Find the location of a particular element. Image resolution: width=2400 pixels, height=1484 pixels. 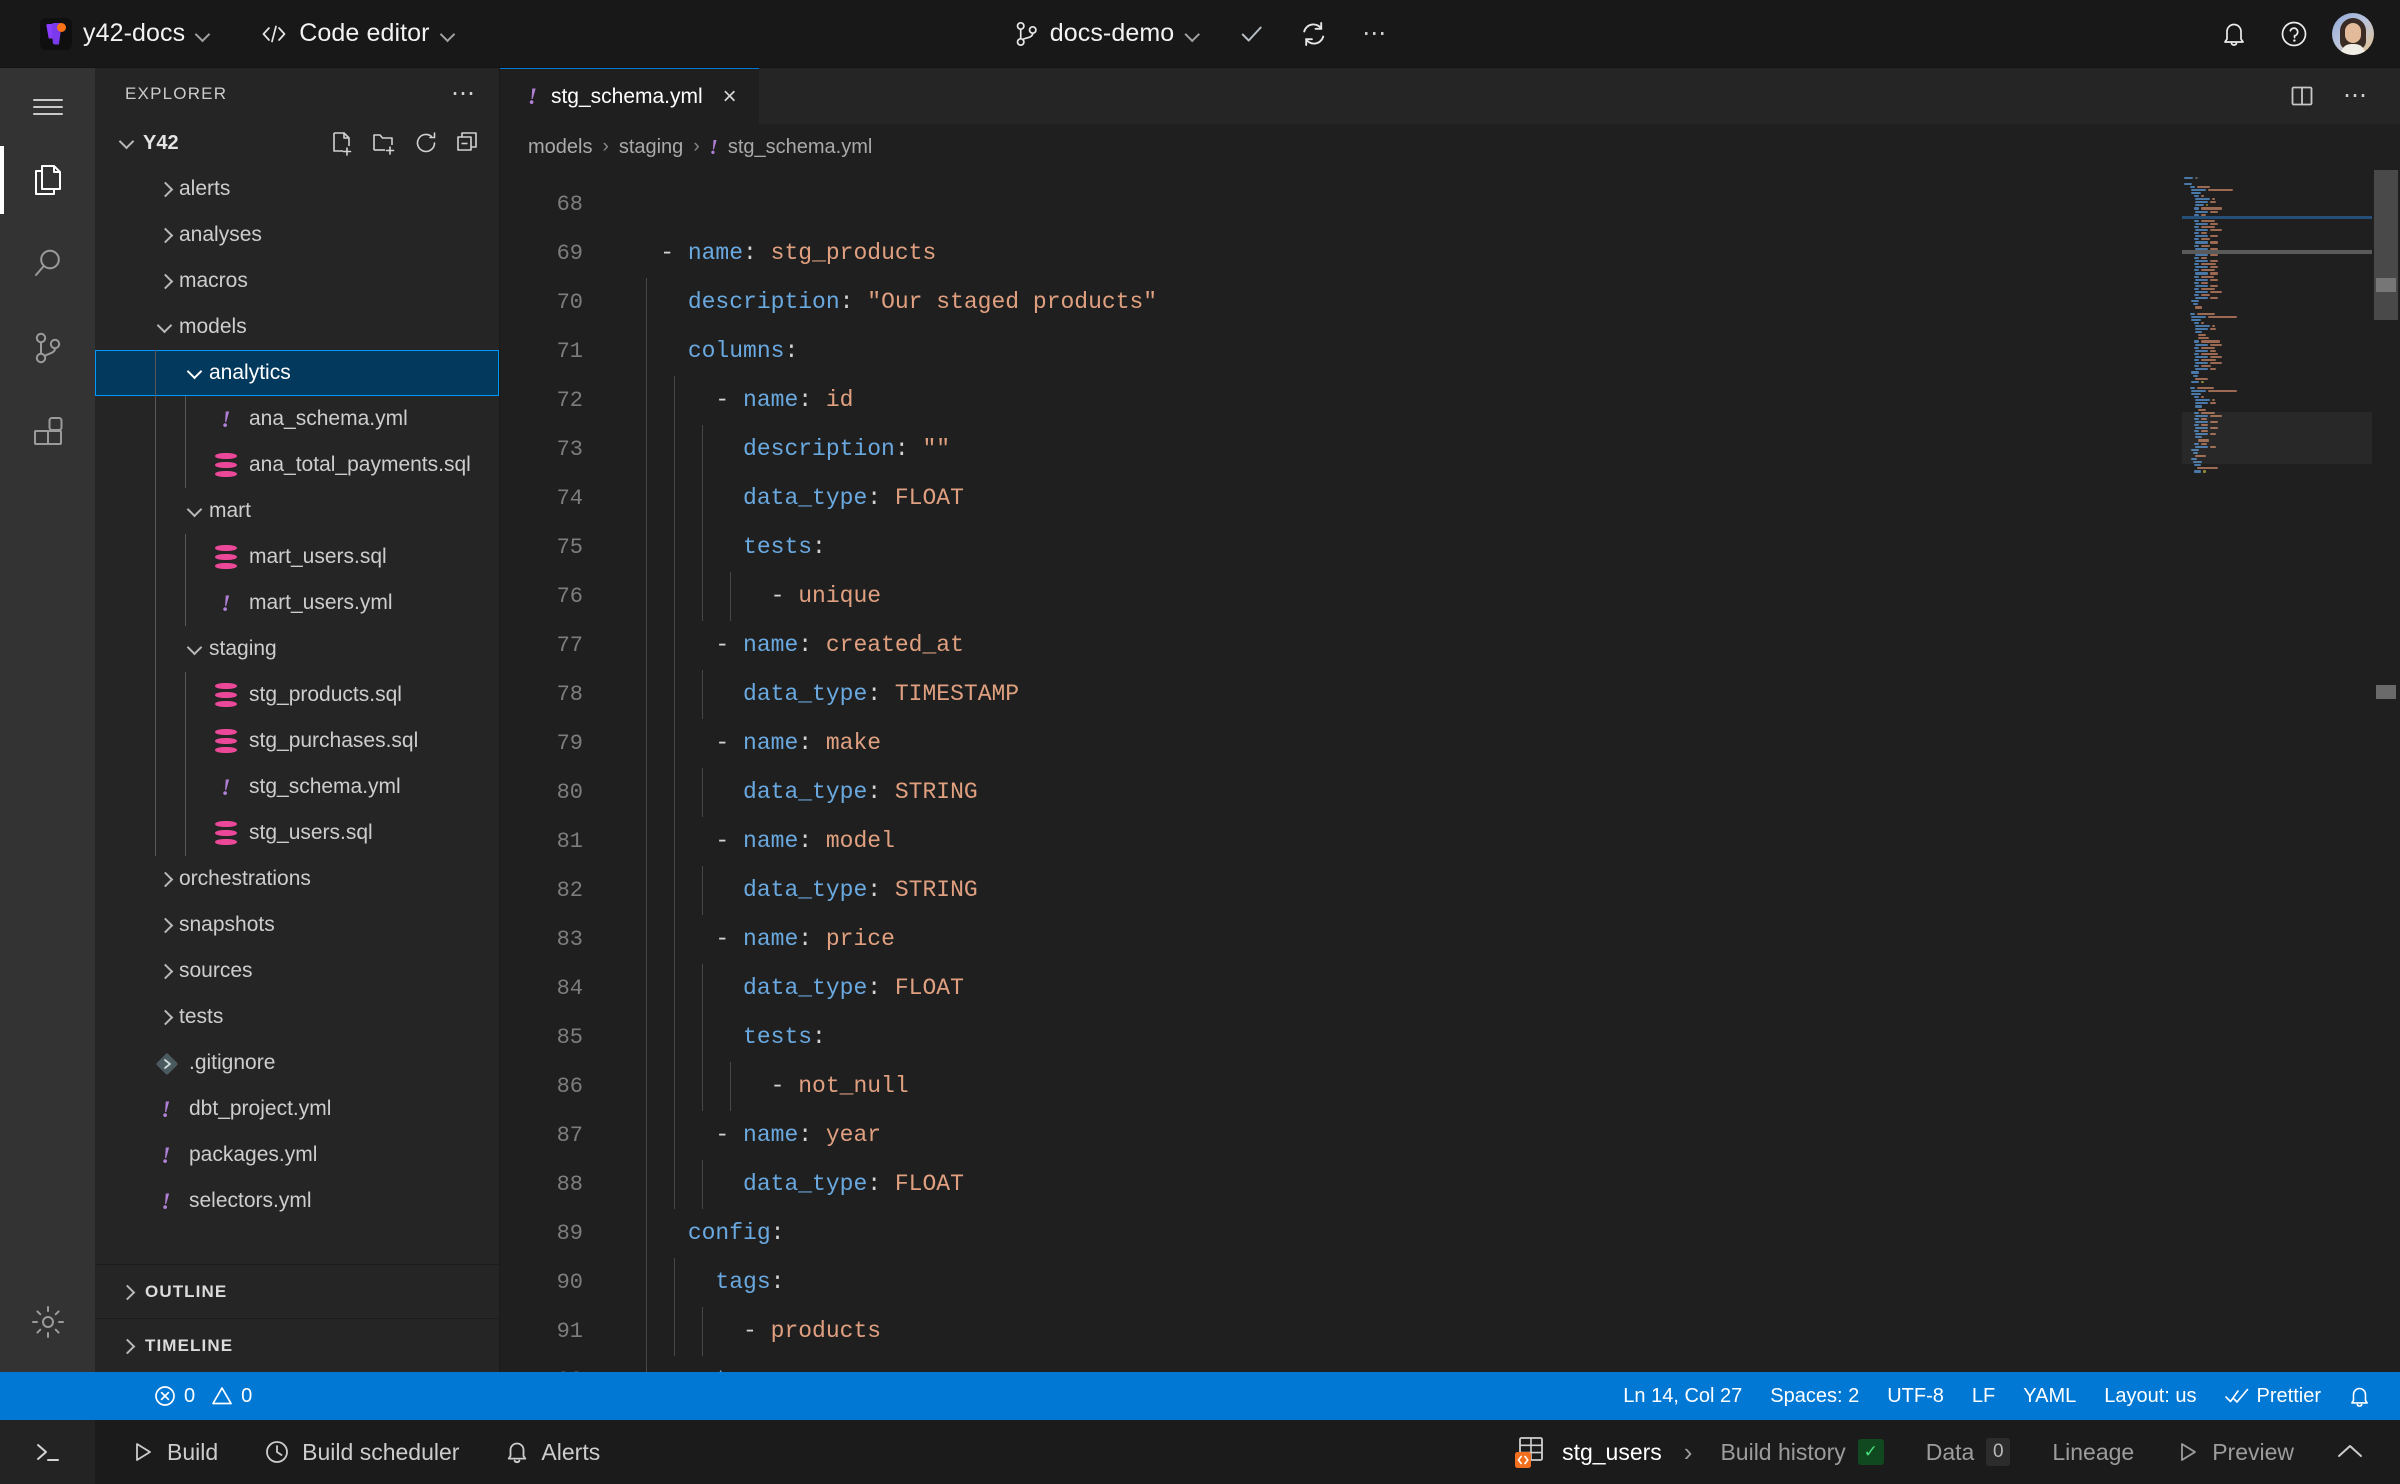

search-icon is located at coordinates (47, 264).